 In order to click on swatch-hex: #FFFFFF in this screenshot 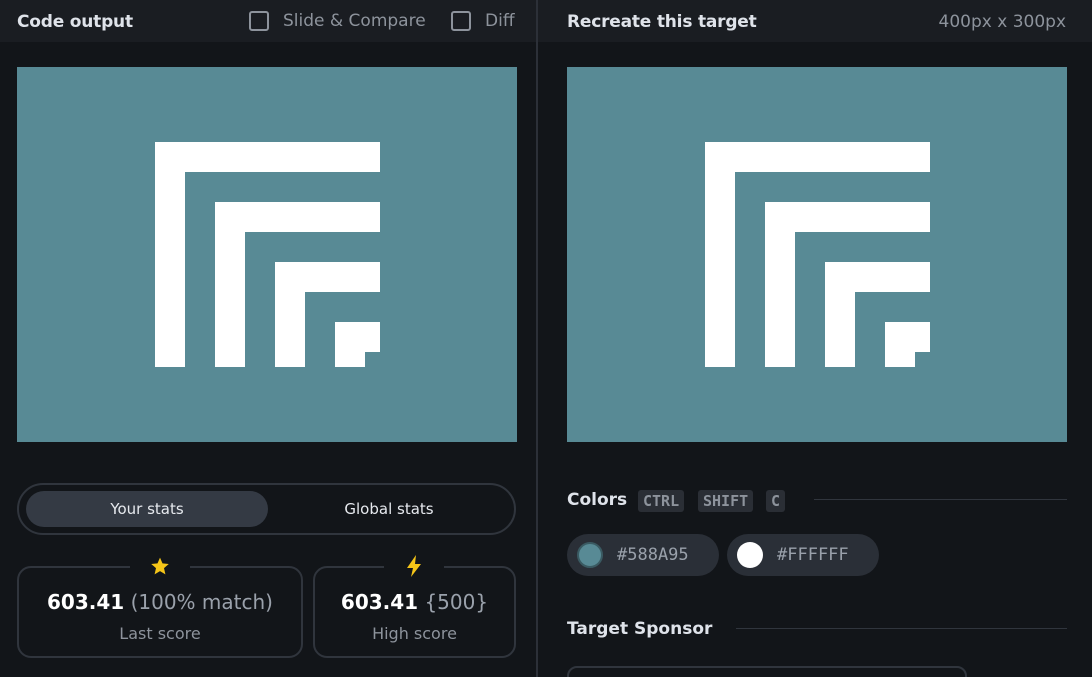, I will do `click(813, 555)`.